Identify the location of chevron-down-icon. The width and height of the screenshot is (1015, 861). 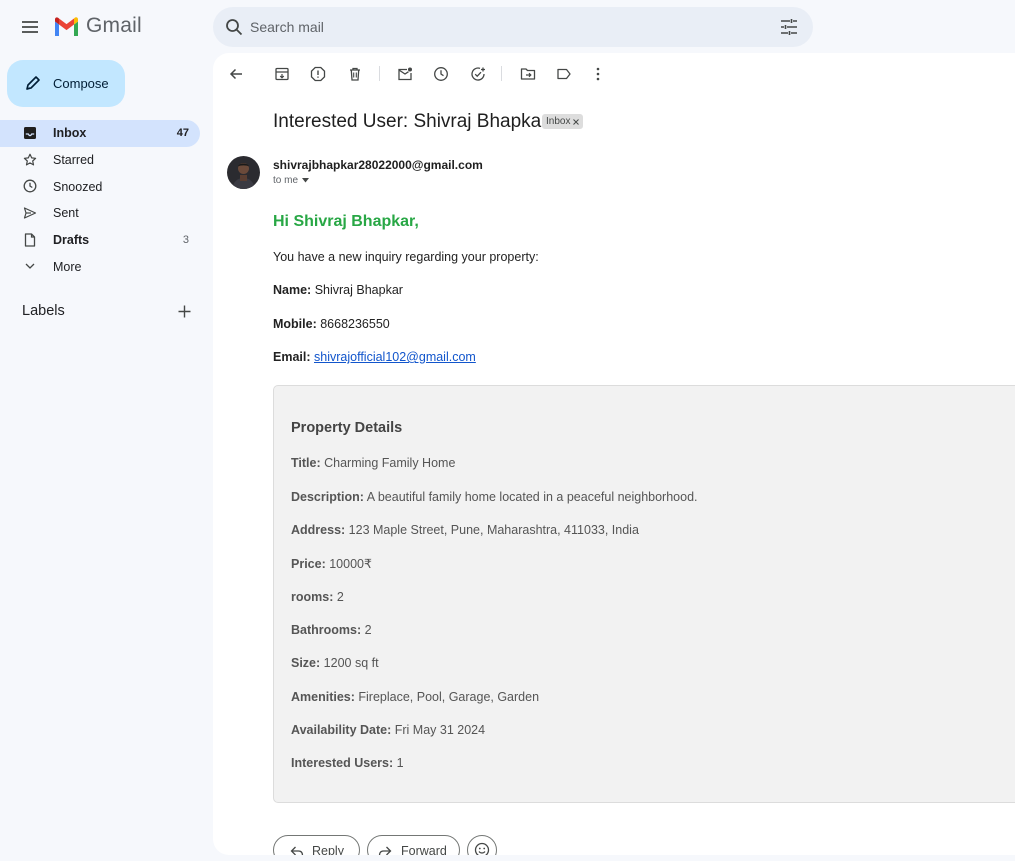
(30, 266).